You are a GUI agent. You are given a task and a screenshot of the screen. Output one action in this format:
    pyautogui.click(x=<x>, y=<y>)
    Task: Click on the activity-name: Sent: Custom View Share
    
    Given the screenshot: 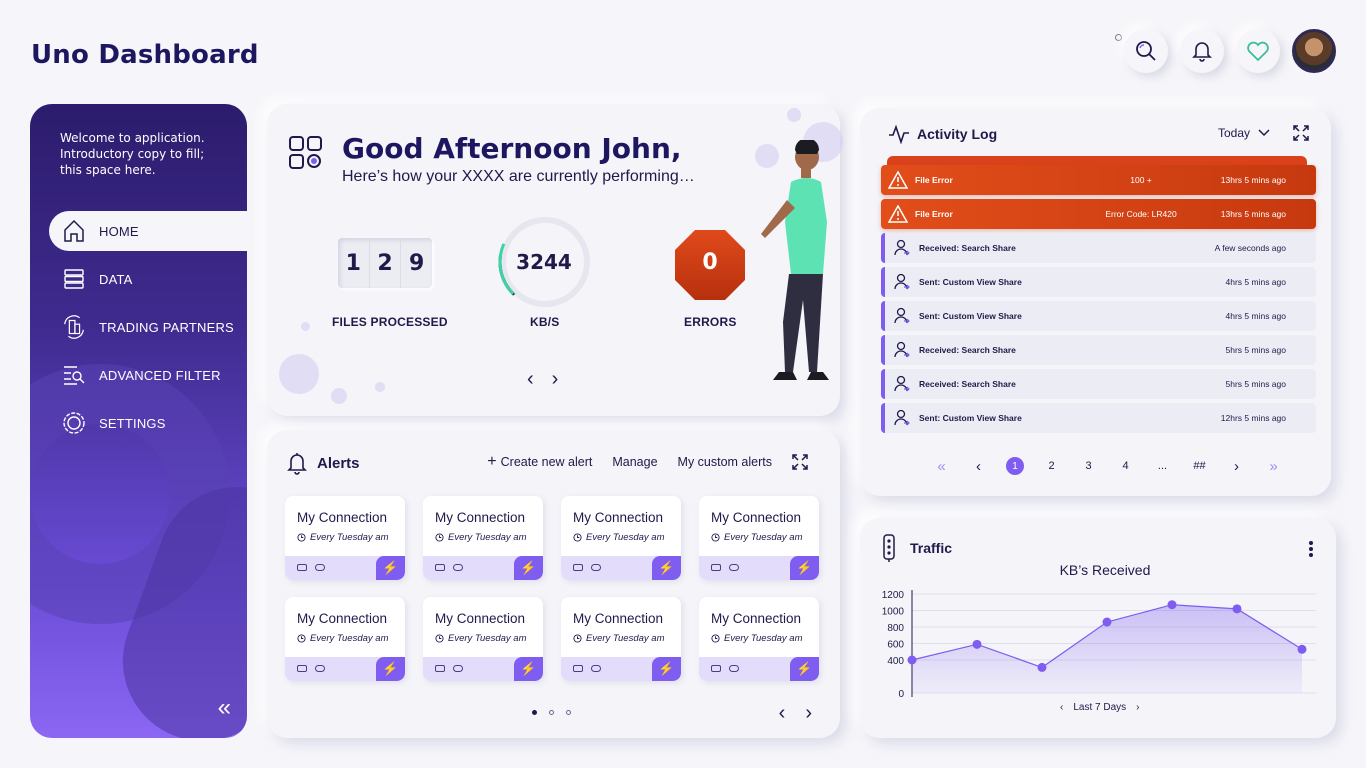 What is the action you would take?
    pyautogui.click(x=970, y=282)
    